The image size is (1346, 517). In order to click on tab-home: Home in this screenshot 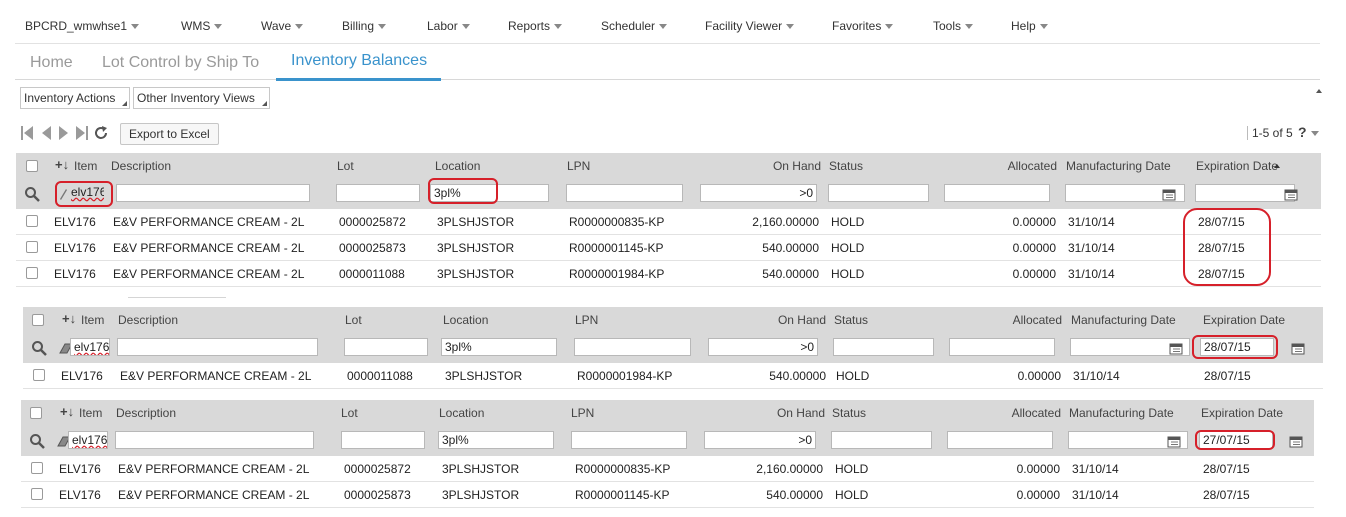, I will do `click(51, 63)`.